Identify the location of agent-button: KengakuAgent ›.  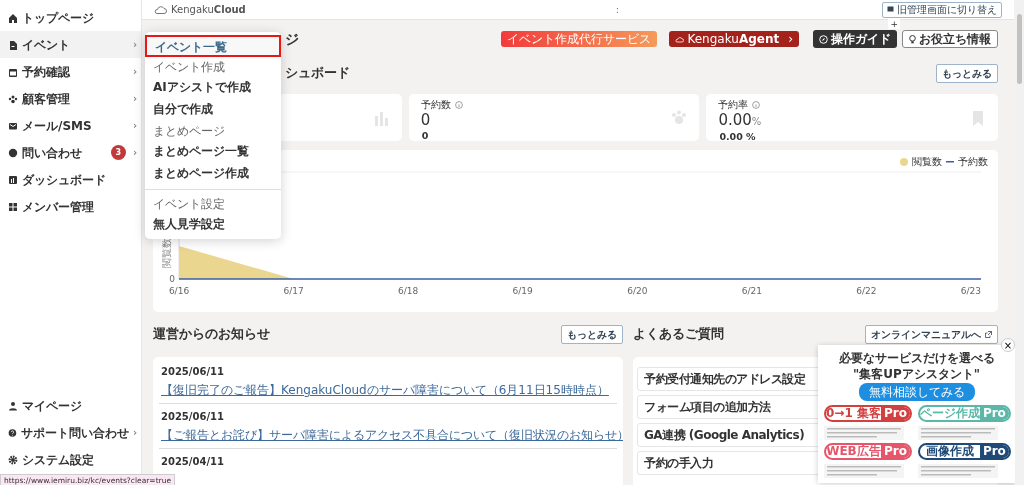
(734, 39).